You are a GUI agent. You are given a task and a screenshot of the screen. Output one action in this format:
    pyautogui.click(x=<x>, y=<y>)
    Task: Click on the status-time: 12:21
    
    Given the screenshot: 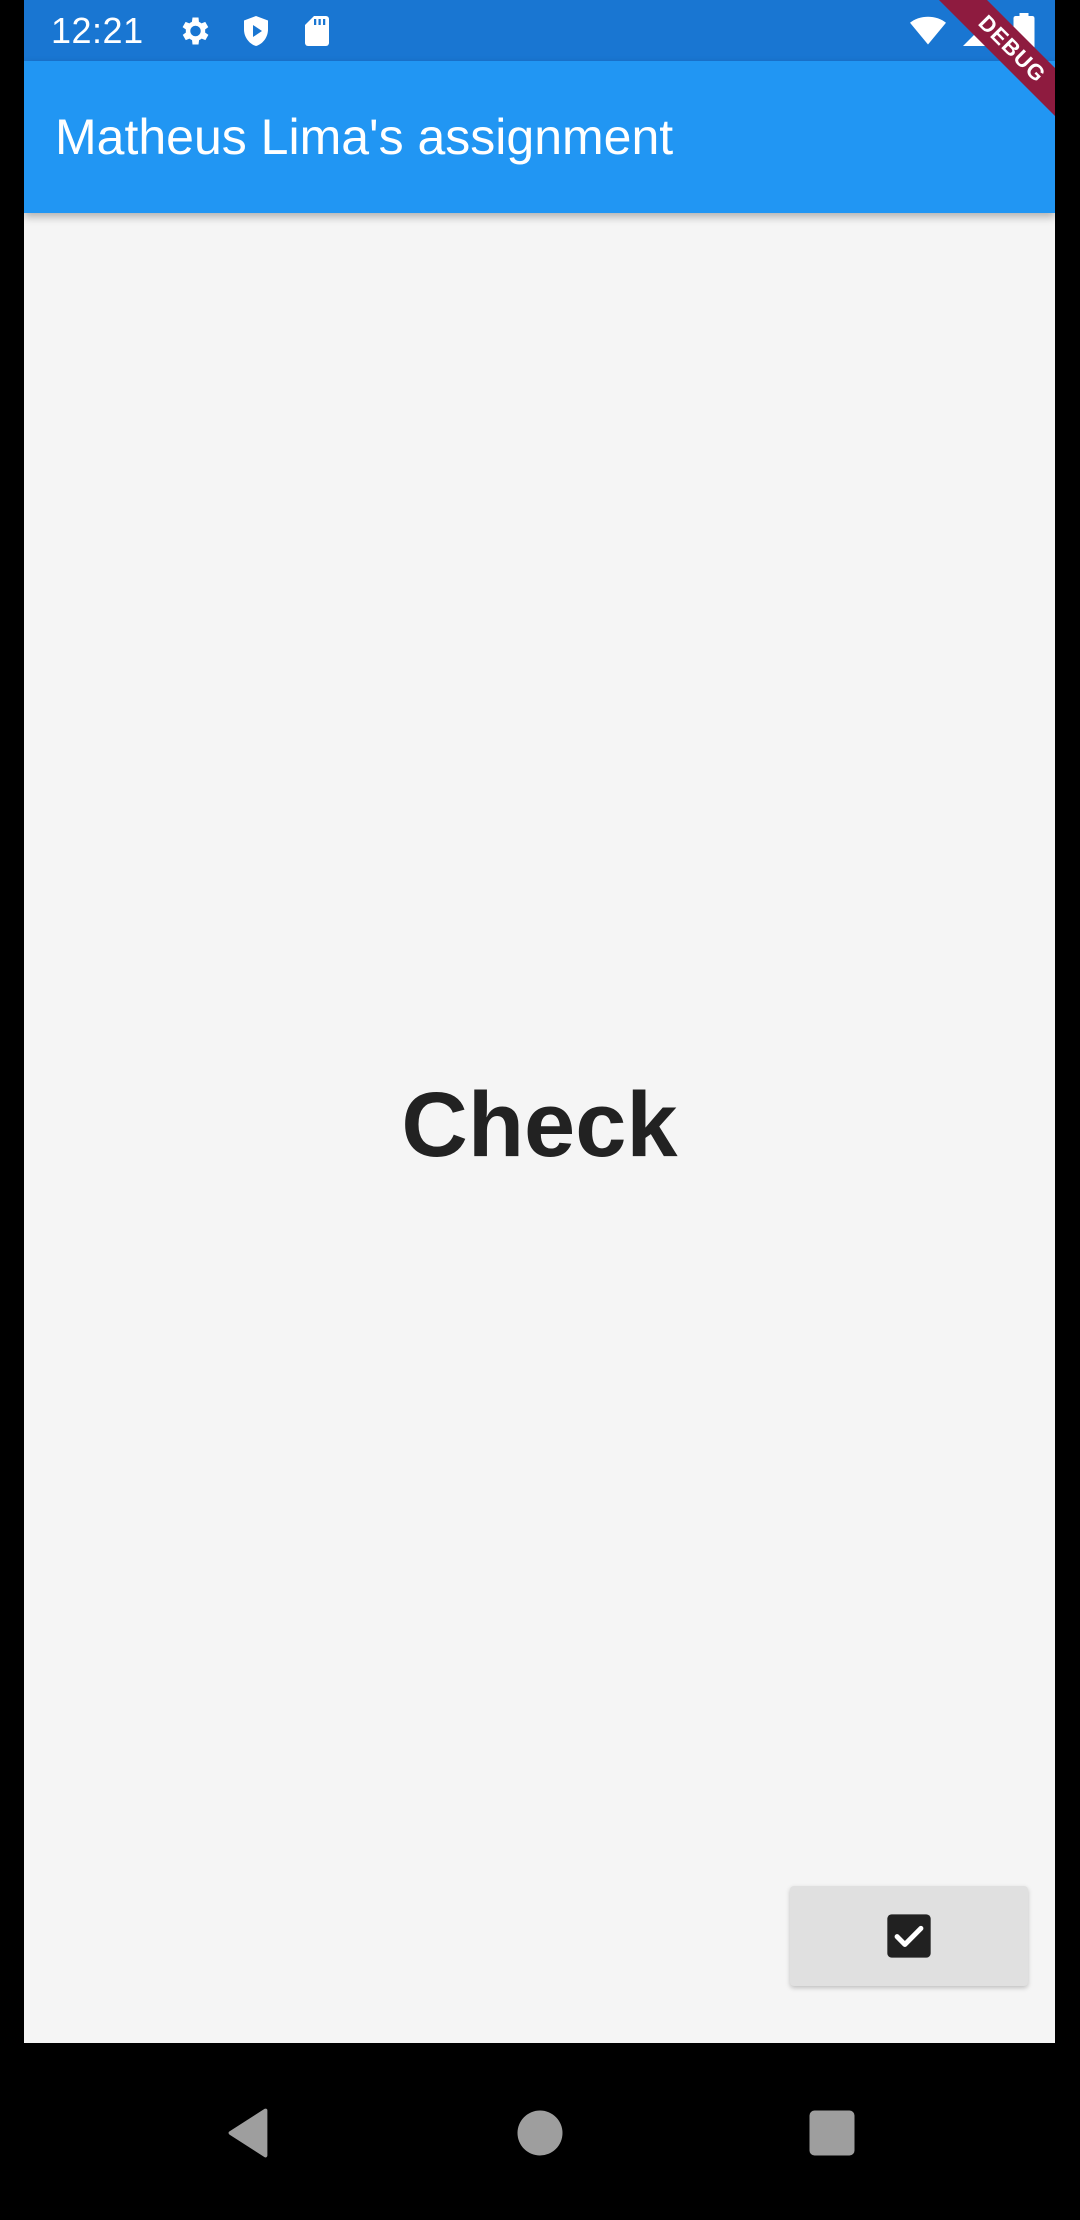 What is the action you would take?
    pyautogui.click(x=97, y=30)
    